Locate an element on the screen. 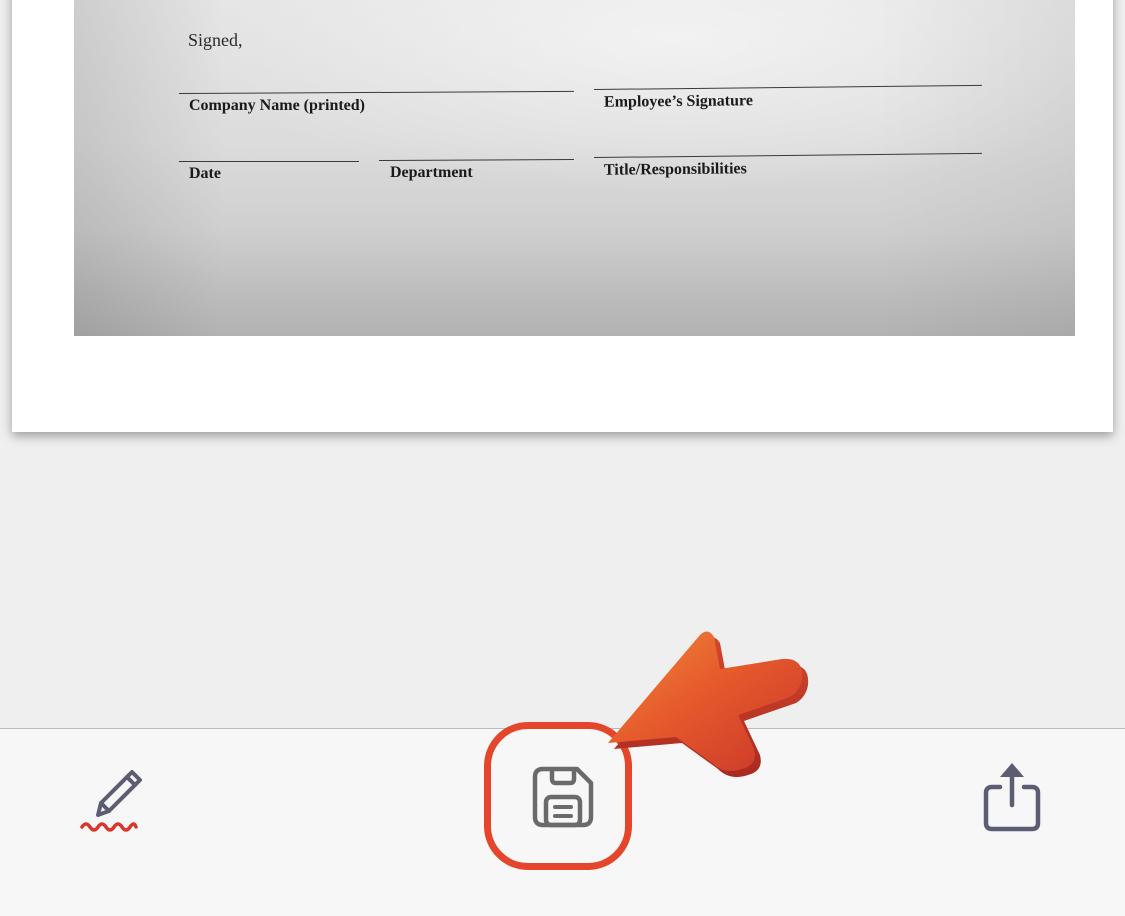  department-label: Department is located at coordinates (431, 172).